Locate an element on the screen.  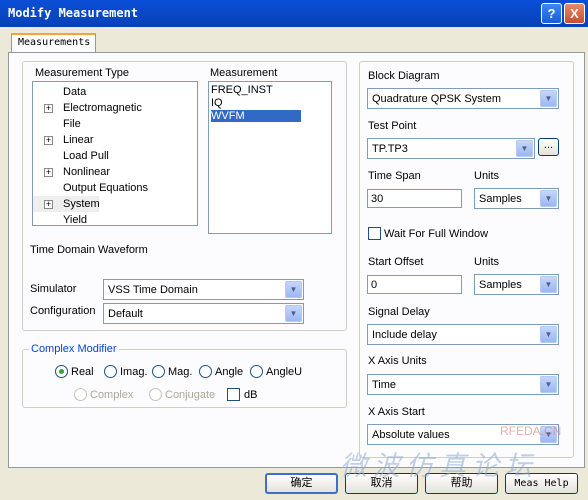
start-offset-units-value: Samples is located at coordinates (500, 285).